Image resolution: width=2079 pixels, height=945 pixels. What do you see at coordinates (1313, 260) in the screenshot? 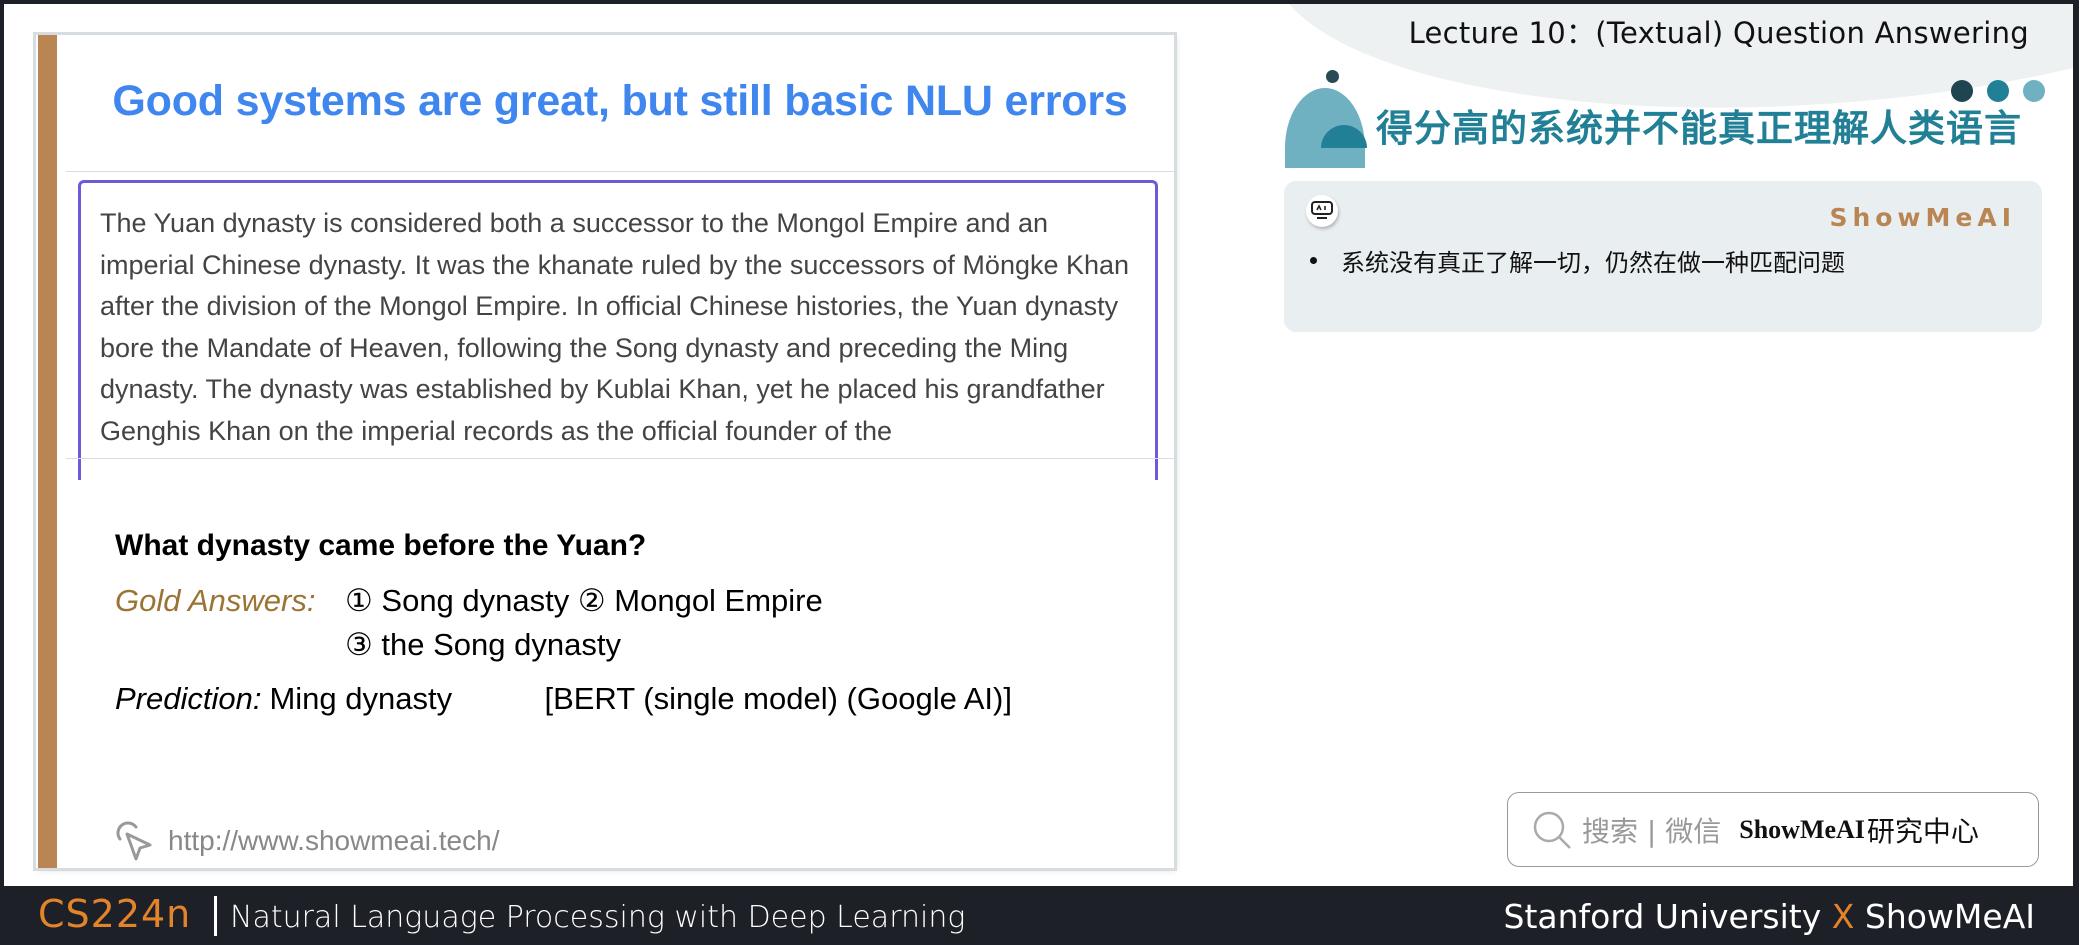
I see `bullet-dot` at bounding box center [1313, 260].